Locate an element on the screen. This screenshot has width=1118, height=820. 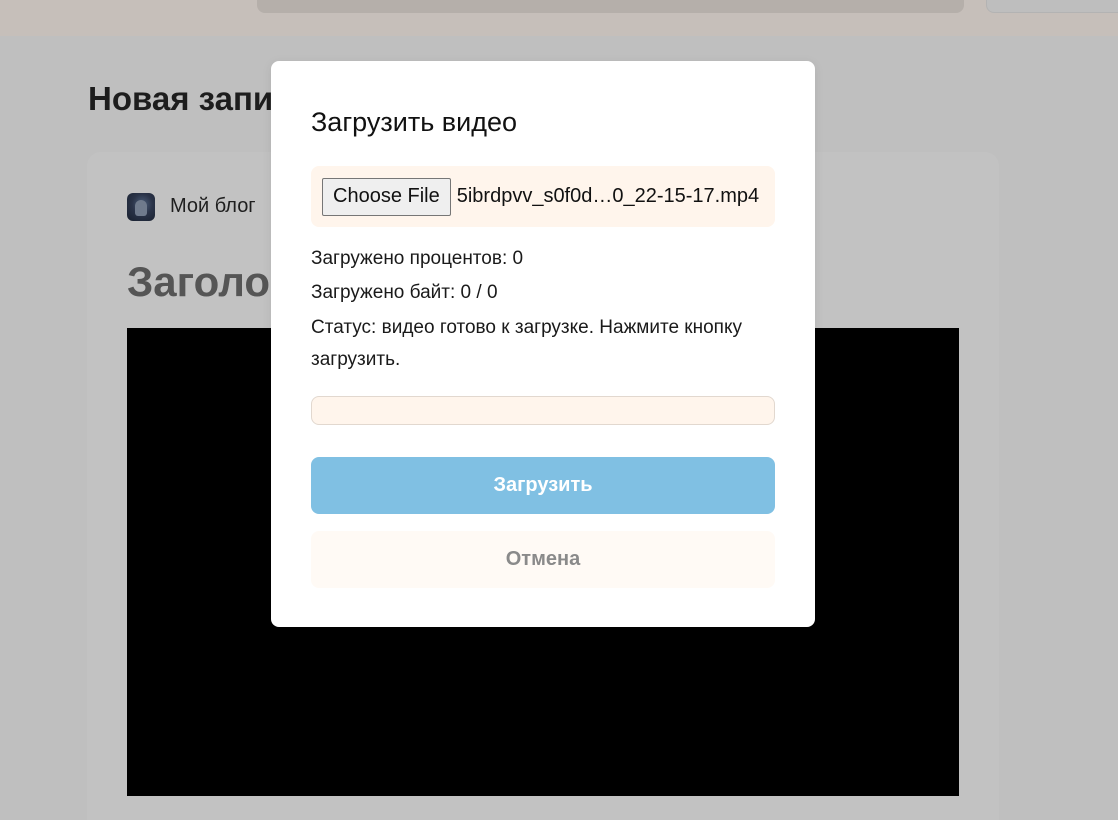
blog-avatar is located at coordinates (141, 206).